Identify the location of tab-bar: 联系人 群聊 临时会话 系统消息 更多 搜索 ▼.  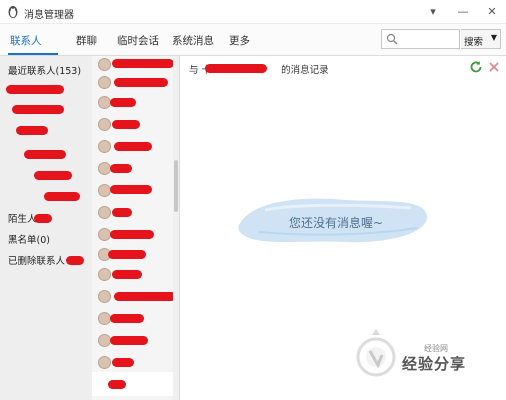
(253, 40).